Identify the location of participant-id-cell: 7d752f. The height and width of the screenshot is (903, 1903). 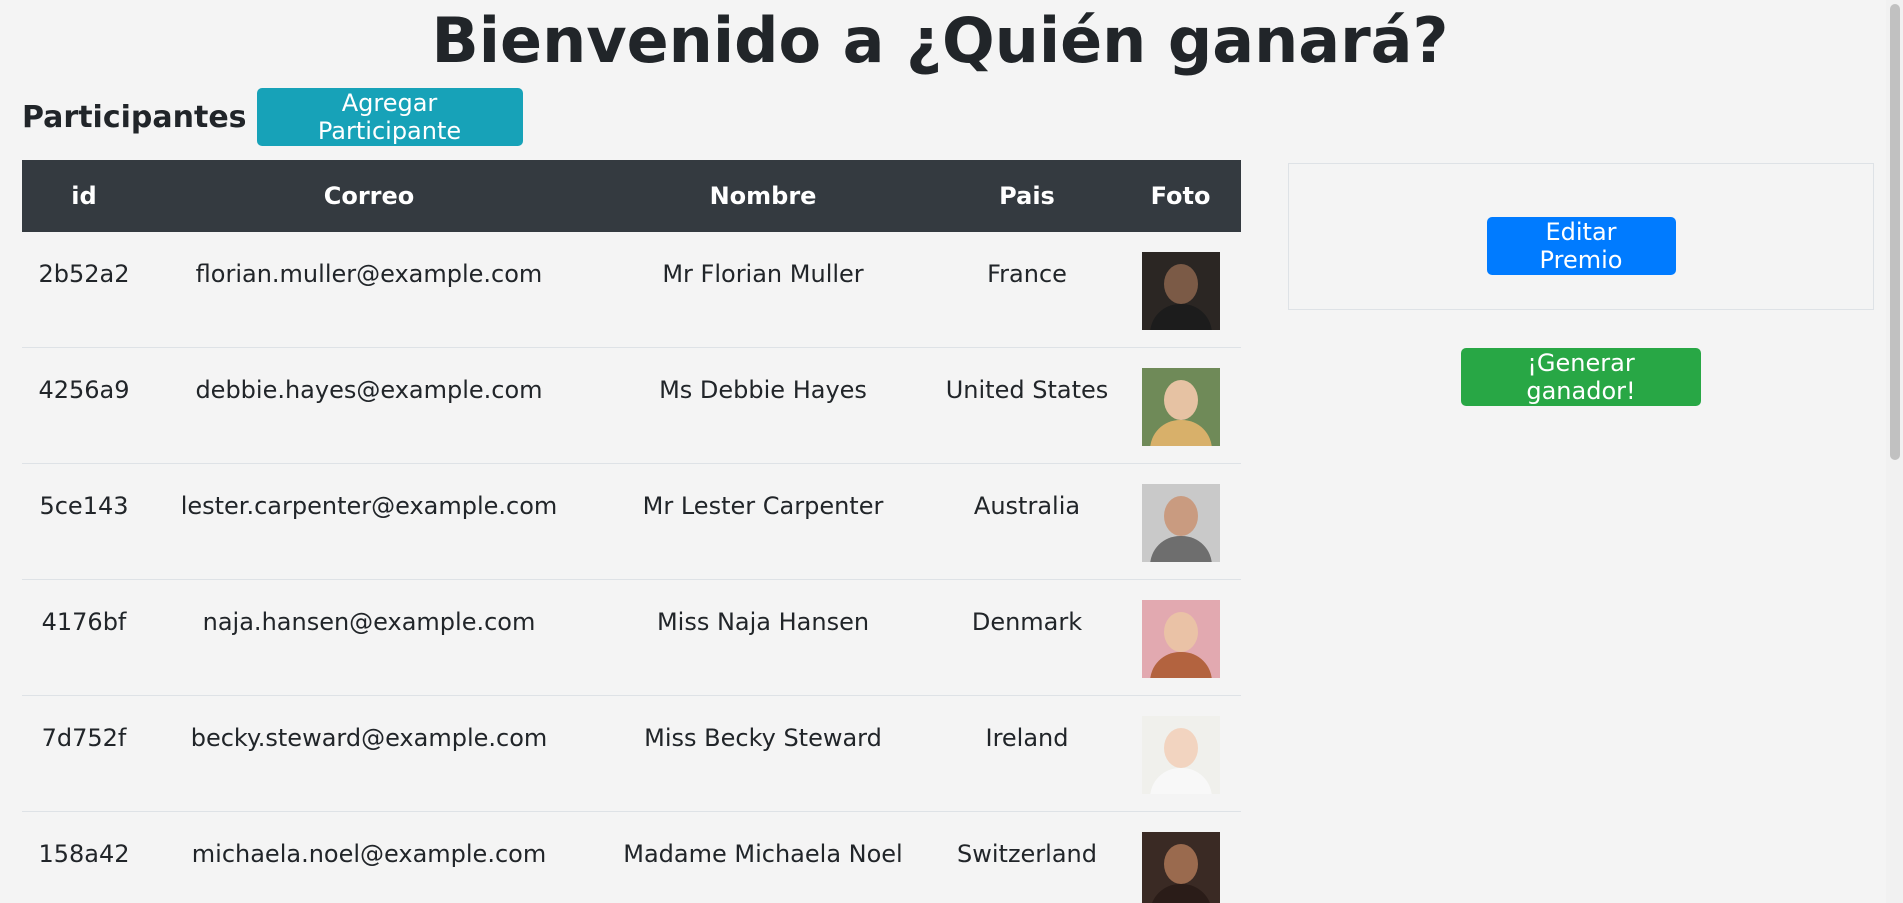
(84, 753).